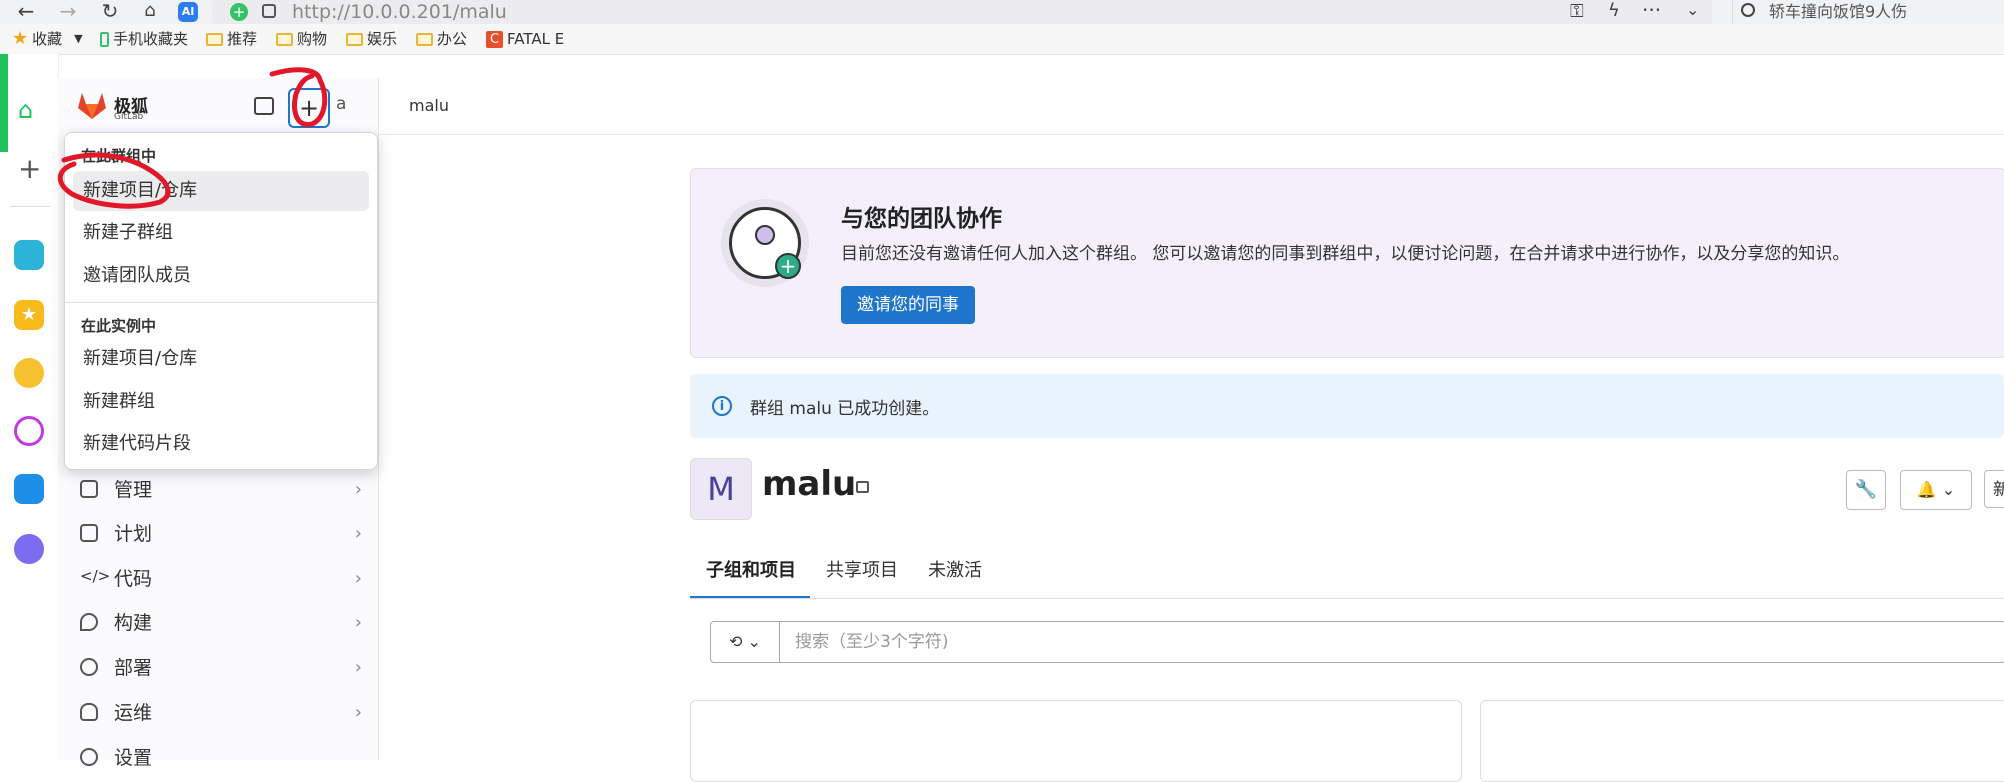  What do you see at coordinates (192, 138) in the screenshot?
I see `annotation-overlay` at bounding box center [192, 138].